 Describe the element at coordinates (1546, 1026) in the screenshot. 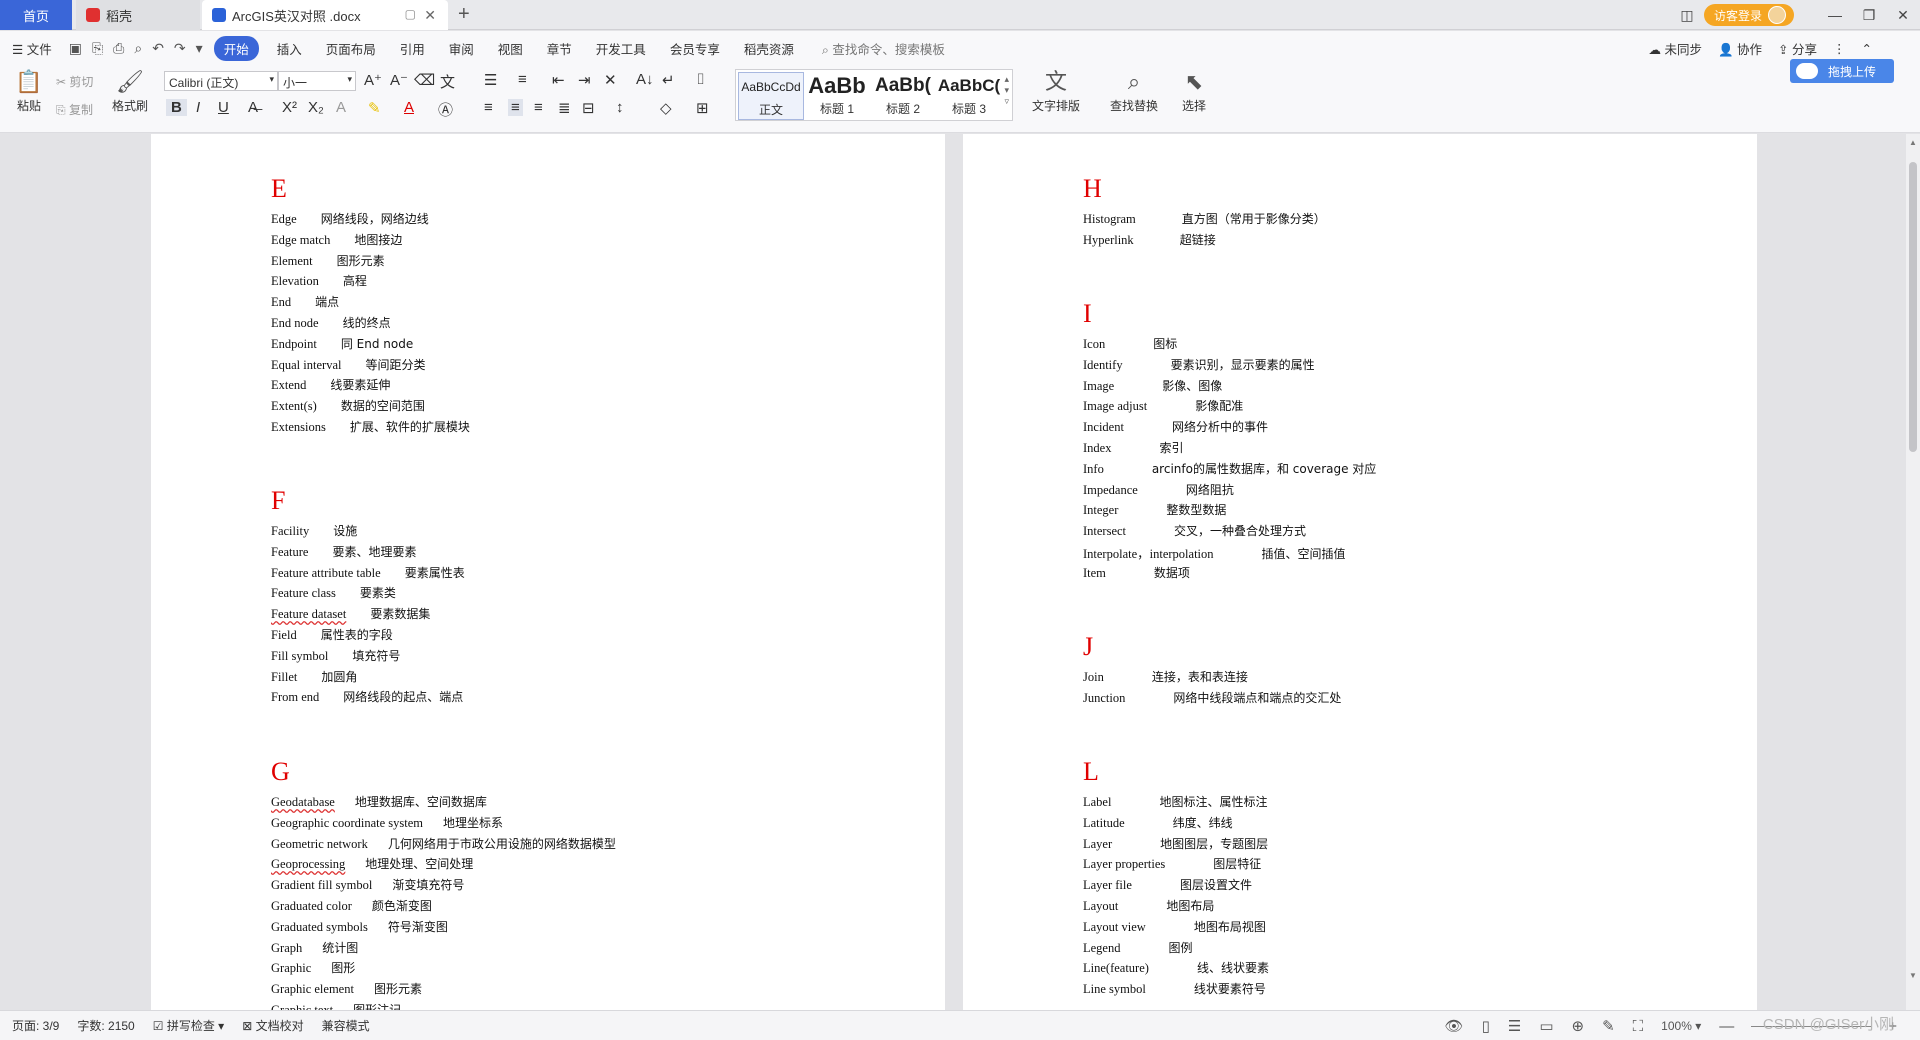

I see `read-view-icon: ▭` at that location.